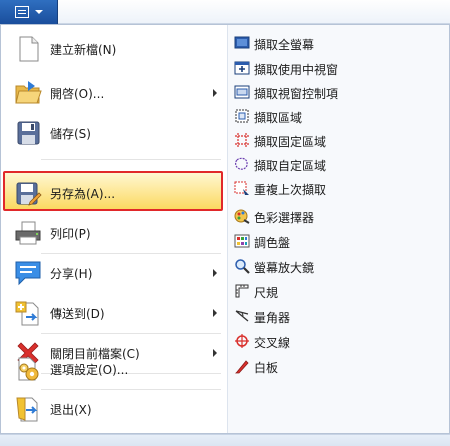 Image resolution: width=450 pixels, height=446 pixels. Describe the element at coordinates (29, 194) in the screenshot. I see `save-as-icon` at that location.